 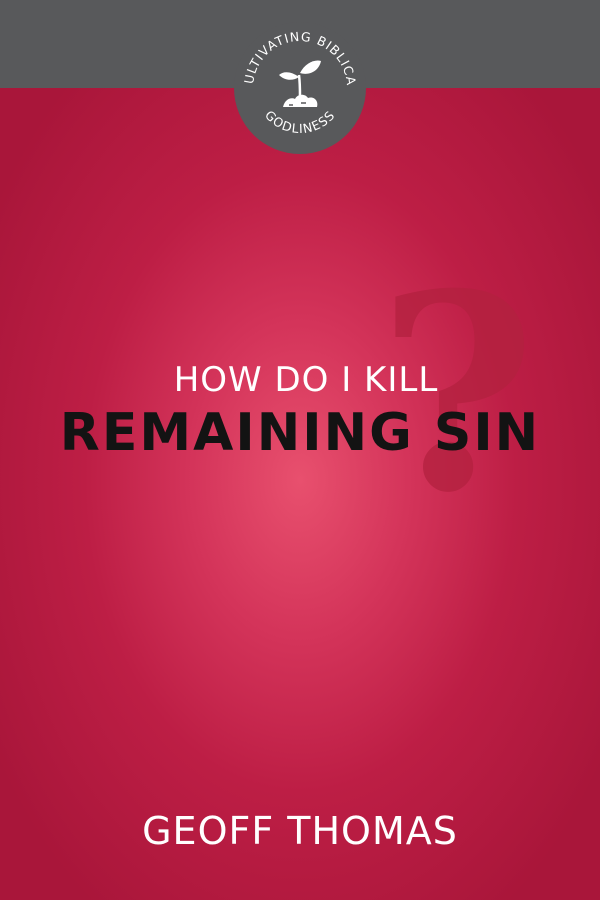 What do you see at coordinates (300, 88) in the screenshot?
I see `series-logo-badge: CULTIVATING BIBLICAL GODLINESS` at bounding box center [300, 88].